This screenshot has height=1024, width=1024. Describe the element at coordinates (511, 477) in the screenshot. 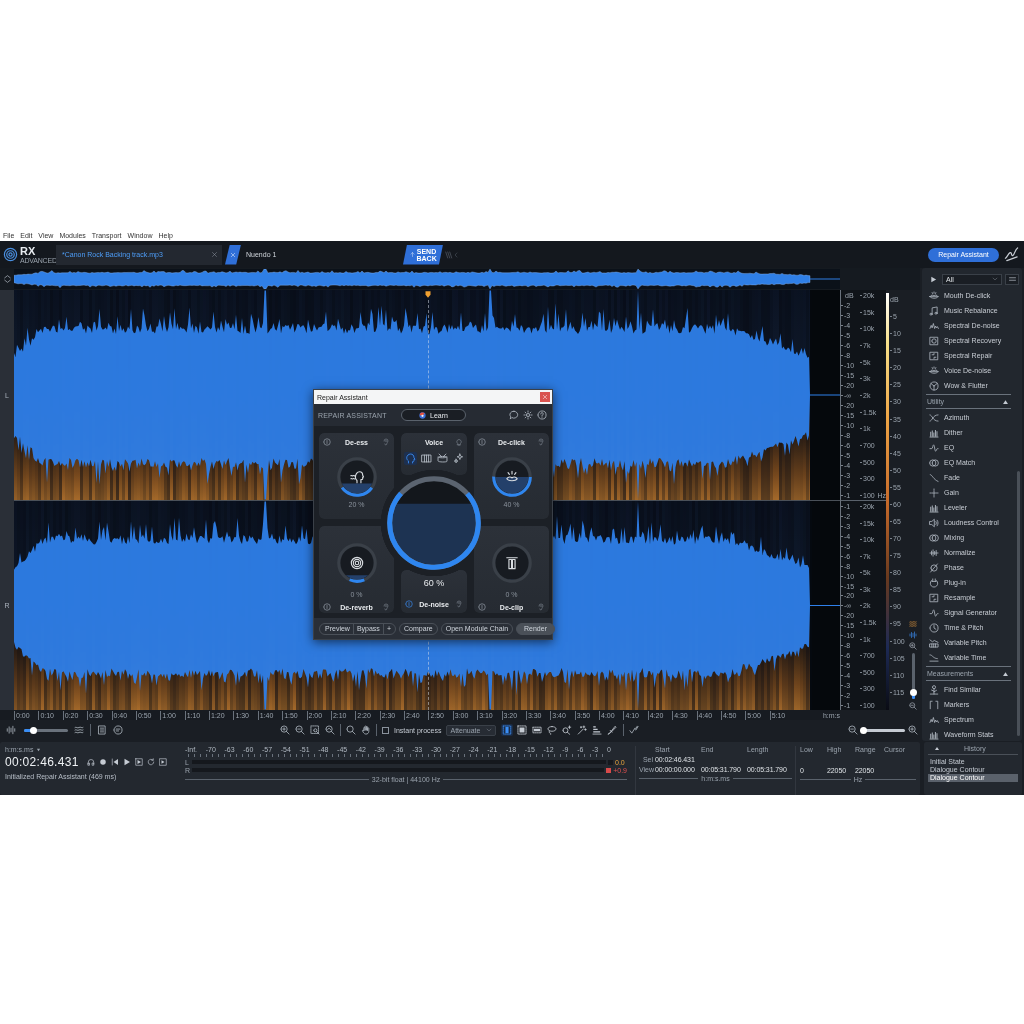

I see `lips-rays-icon` at that location.